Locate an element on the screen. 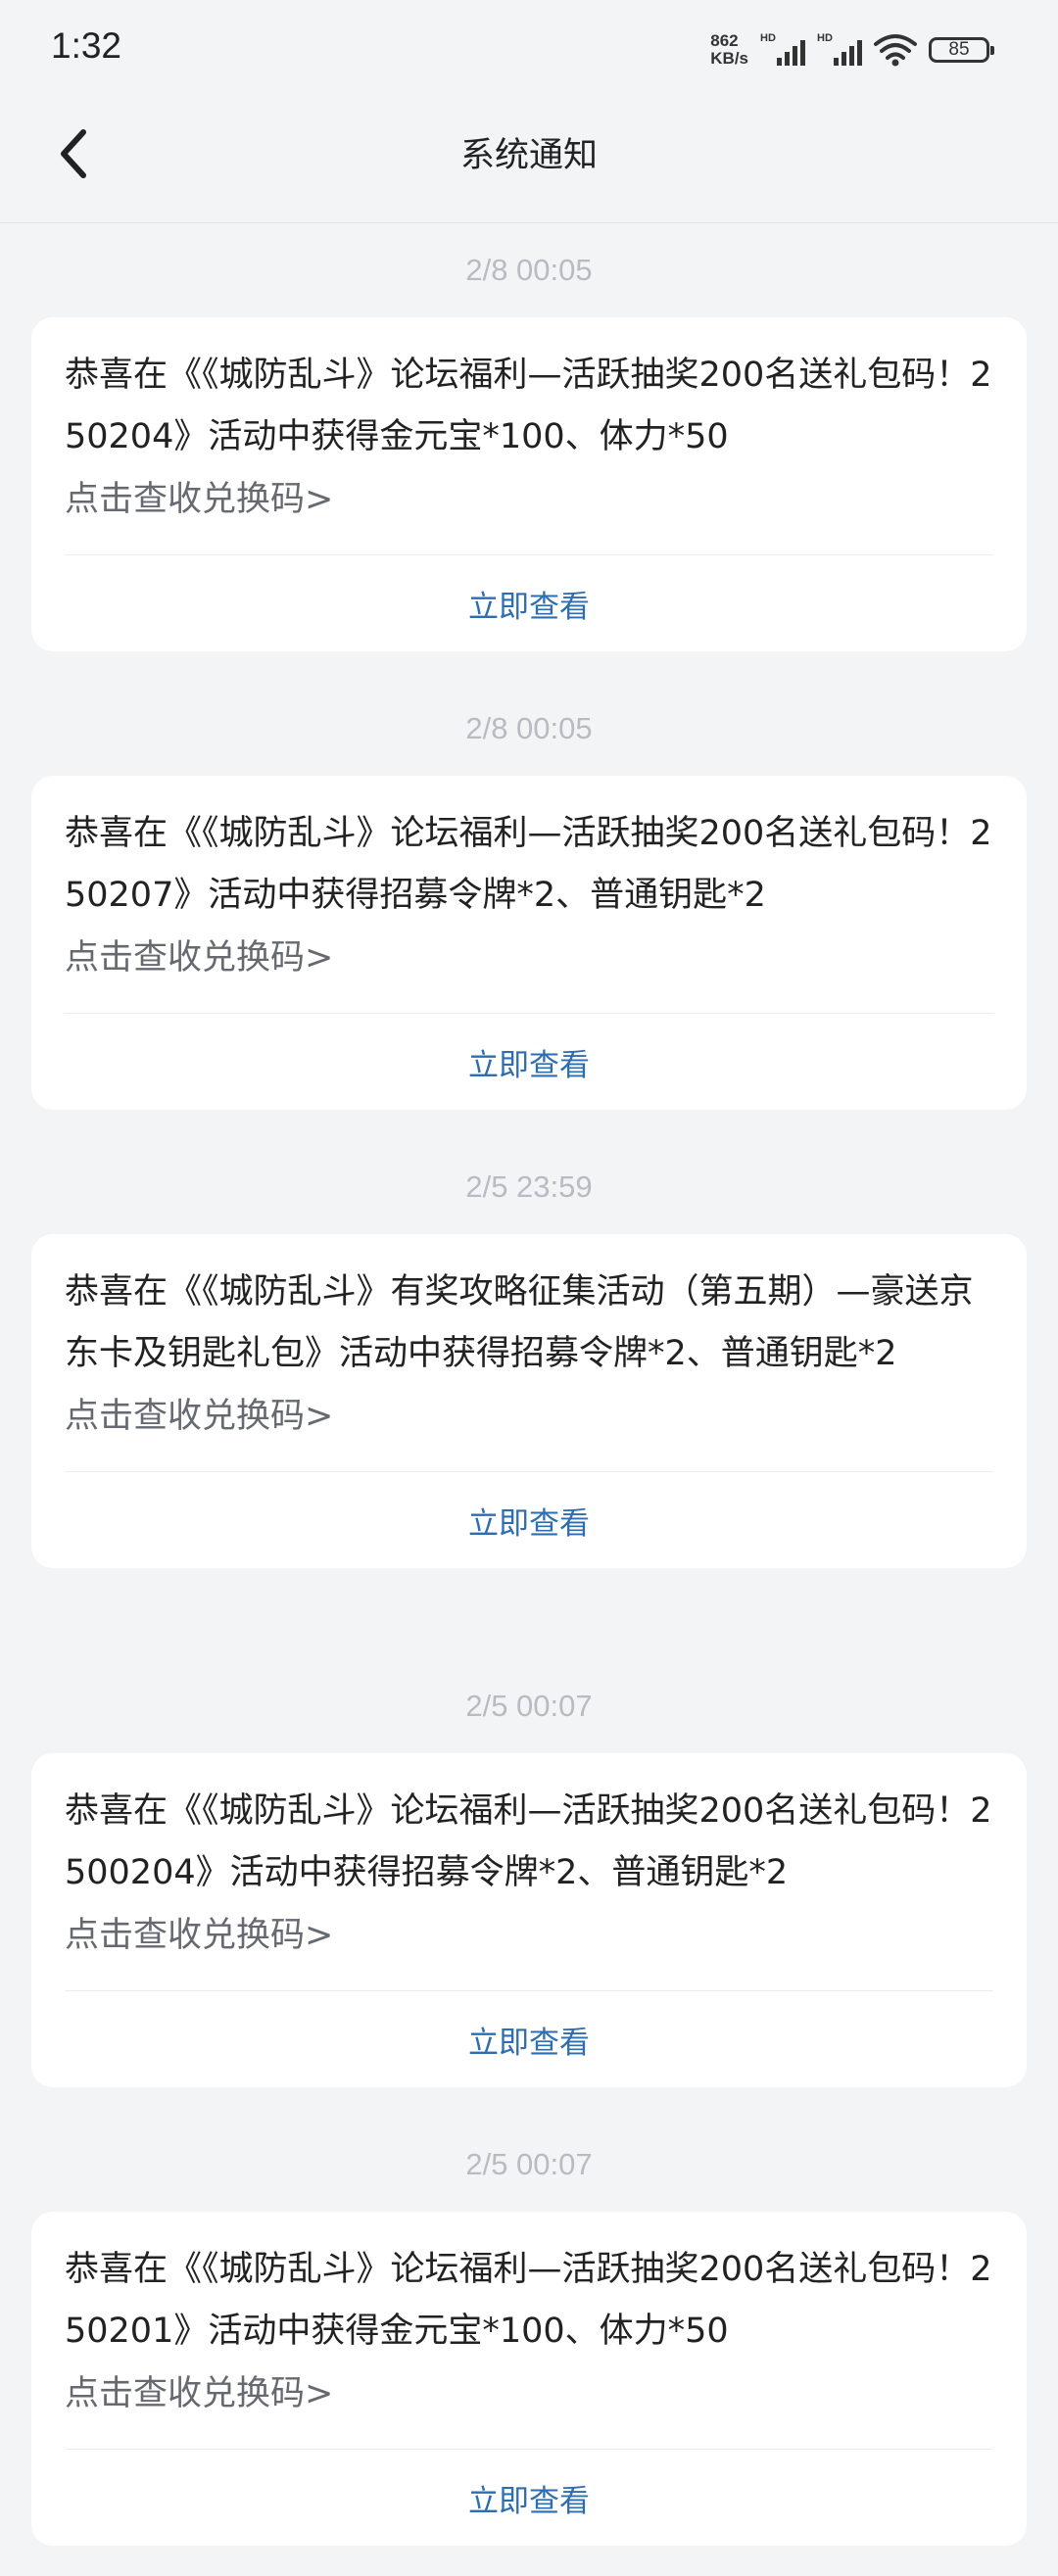 The image size is (1058, 2576). wifi-icon is located at coordinates (895, 50).